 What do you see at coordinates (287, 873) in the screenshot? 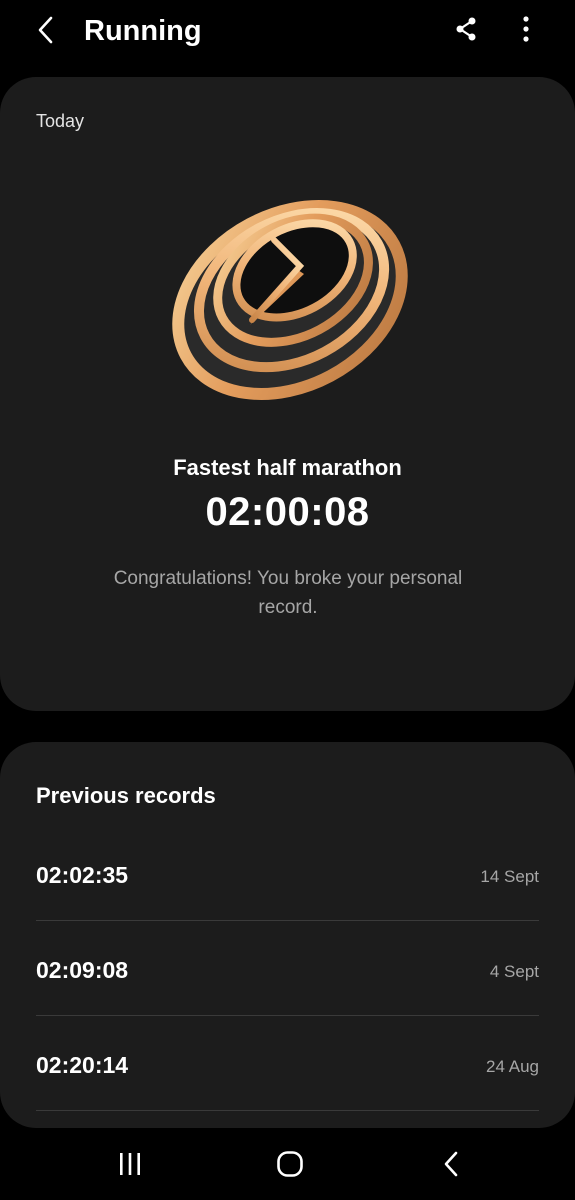
I see `record-row: 02:02:35 14 Sept` at bounding box center [287, 873].